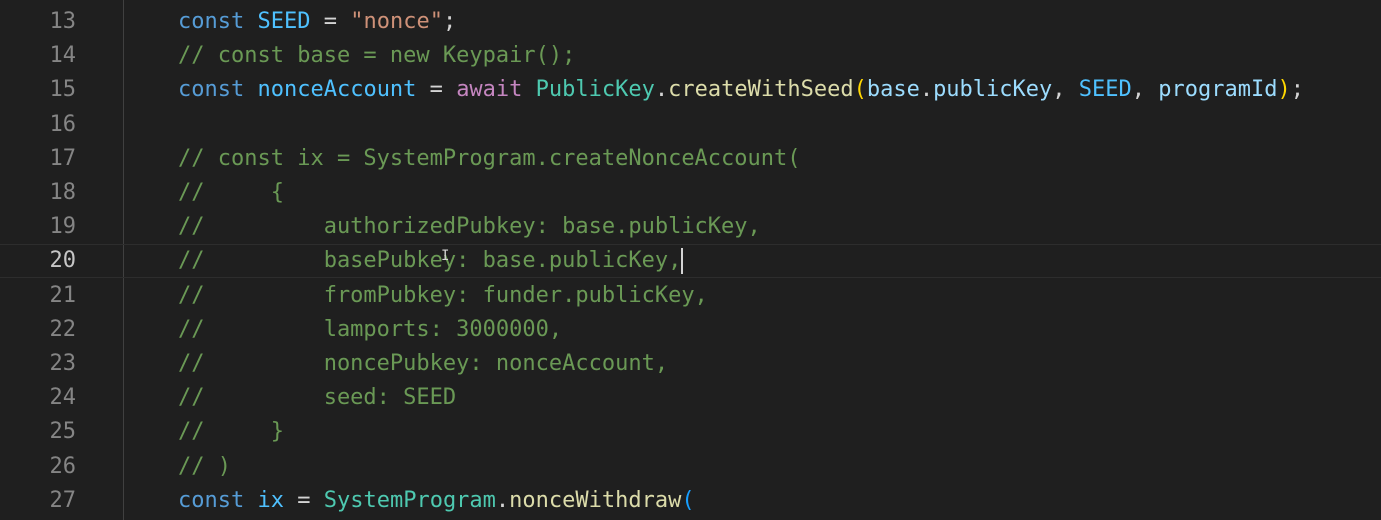 This screenshot has height=520, width=1381. What do you see at coordinates (690, 330) in the screenshot?
I see `code-line: 22 // lamports: 3000000,` at bounding box center [690, 330].